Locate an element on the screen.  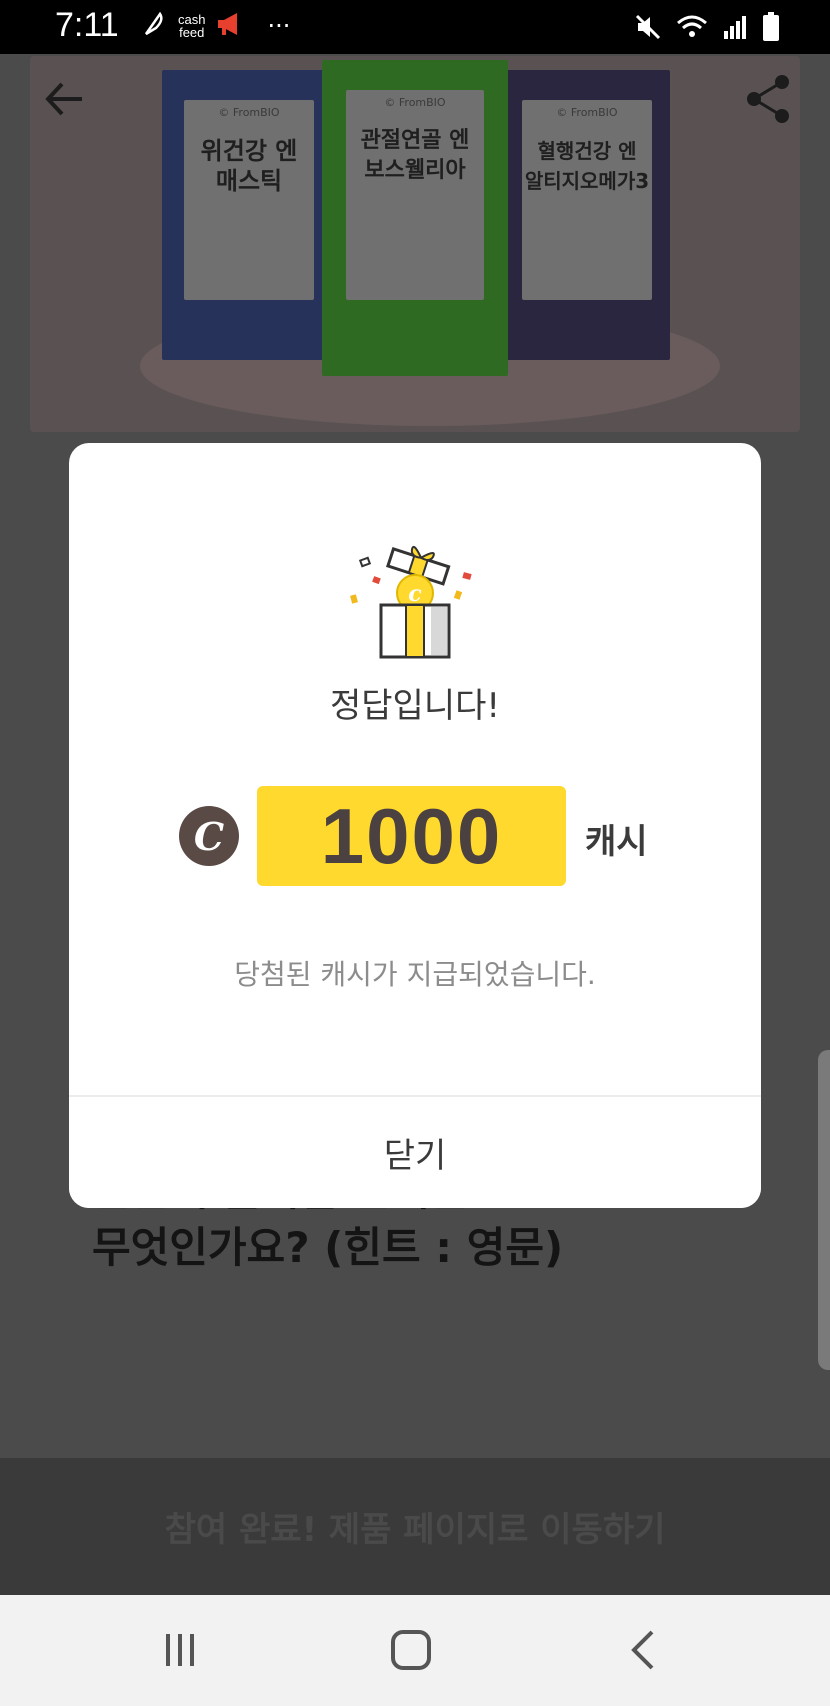
cashfeed-icon: cash feed is located at coordinates (192, 26).